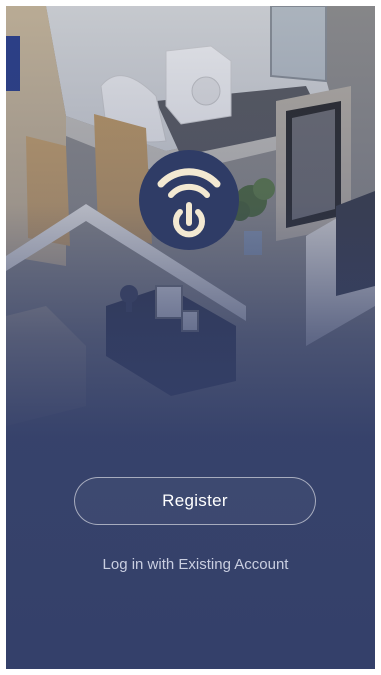 The height and width of the screenshot is (675, 381). What do you see at coordinates (195, 564) in the screenshot?
I see `login-existing-account-link: Log in with Existing Account` at bounding box center [195, 564].